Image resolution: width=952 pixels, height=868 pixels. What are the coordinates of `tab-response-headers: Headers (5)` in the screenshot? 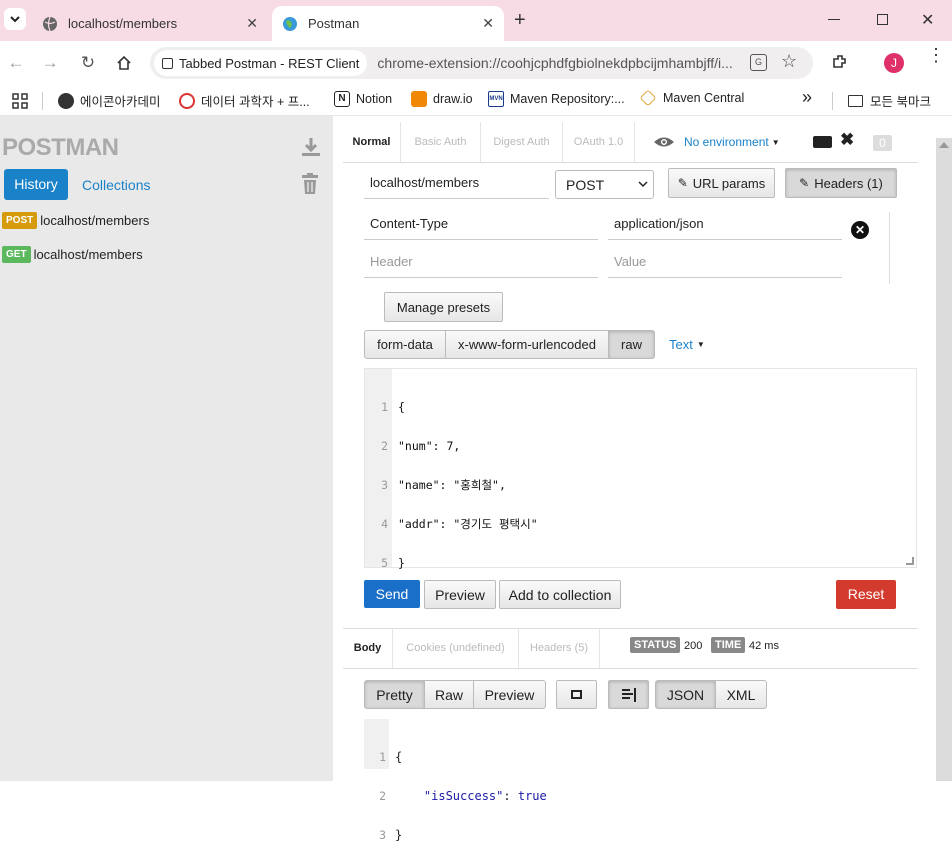 It's located at (559, 648).